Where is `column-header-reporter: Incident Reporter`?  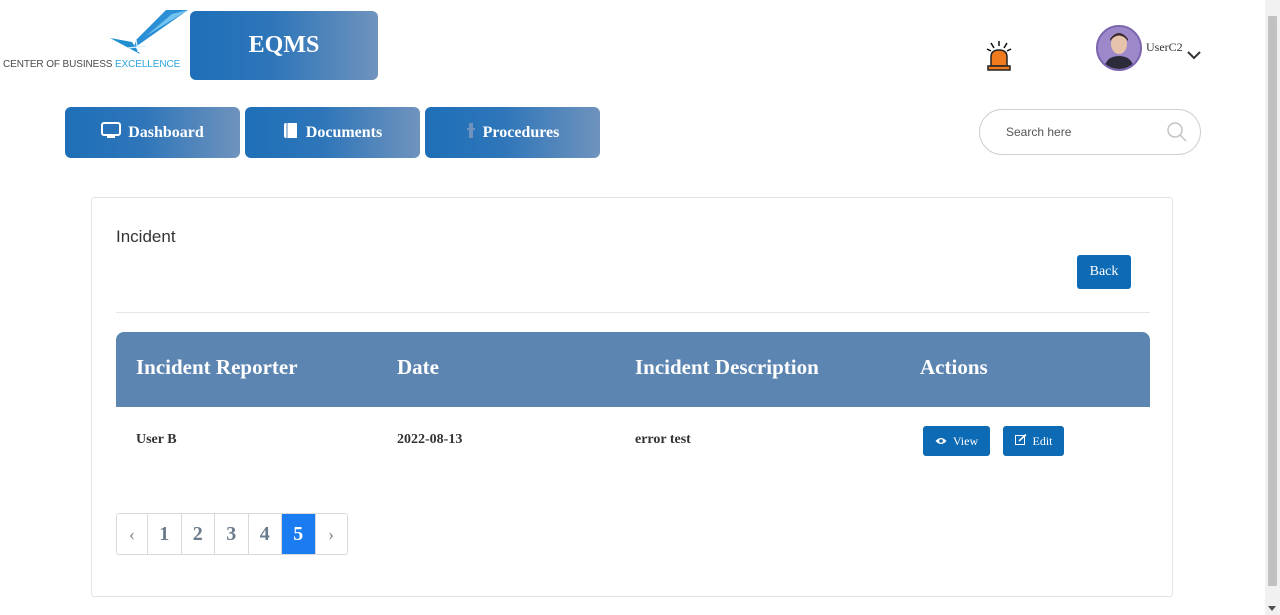
column-header-reporter: Incident Reporter is located at coordinates (217, 367).